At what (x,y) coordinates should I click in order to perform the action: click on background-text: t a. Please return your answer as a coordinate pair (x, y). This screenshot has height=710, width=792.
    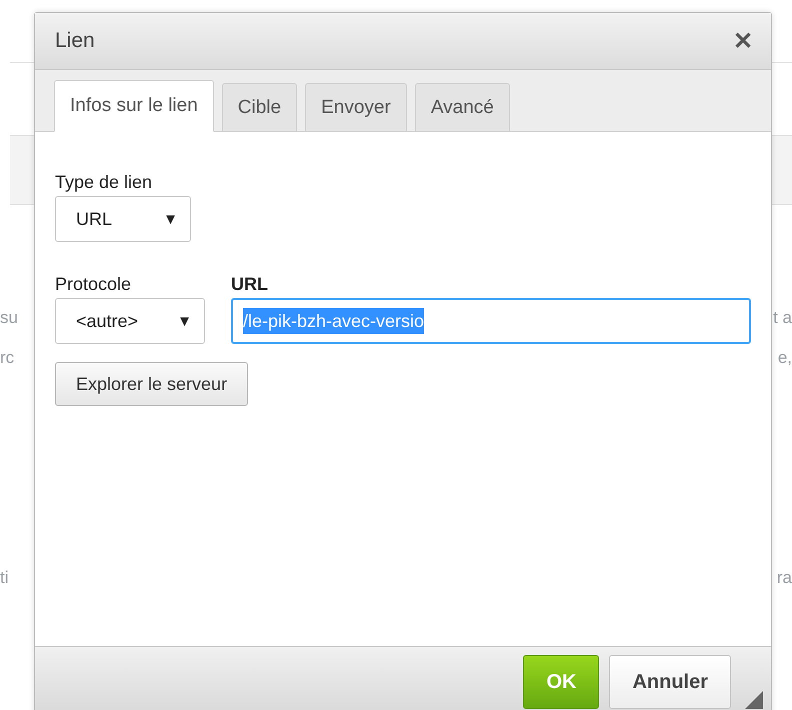
    Looking at the image, I should click on (782, 318).